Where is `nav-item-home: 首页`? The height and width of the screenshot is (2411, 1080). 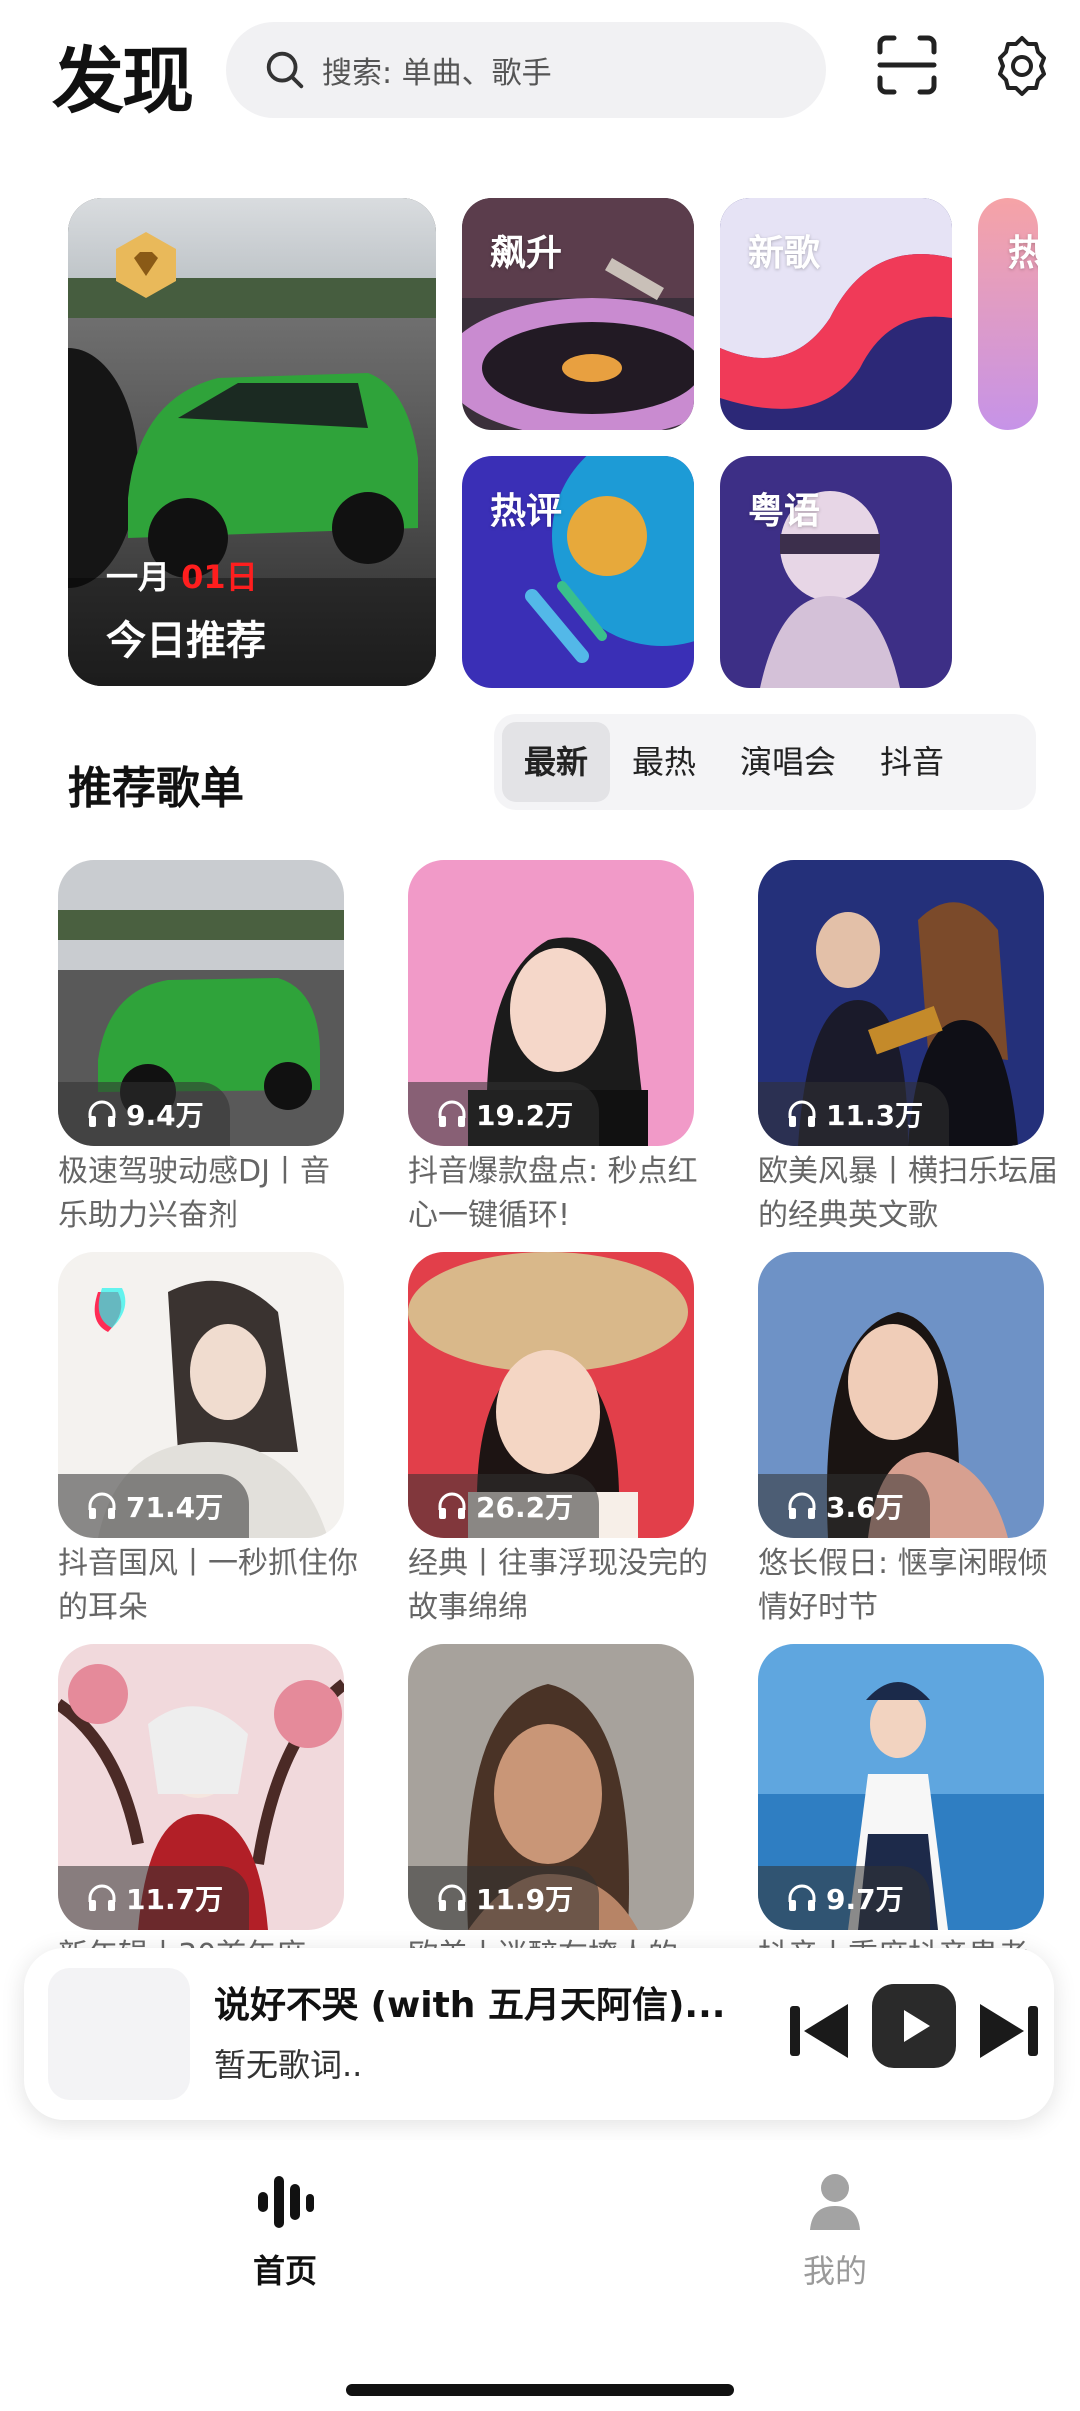
nav-item-home: 首页 is located at coordinates (285, 2231).